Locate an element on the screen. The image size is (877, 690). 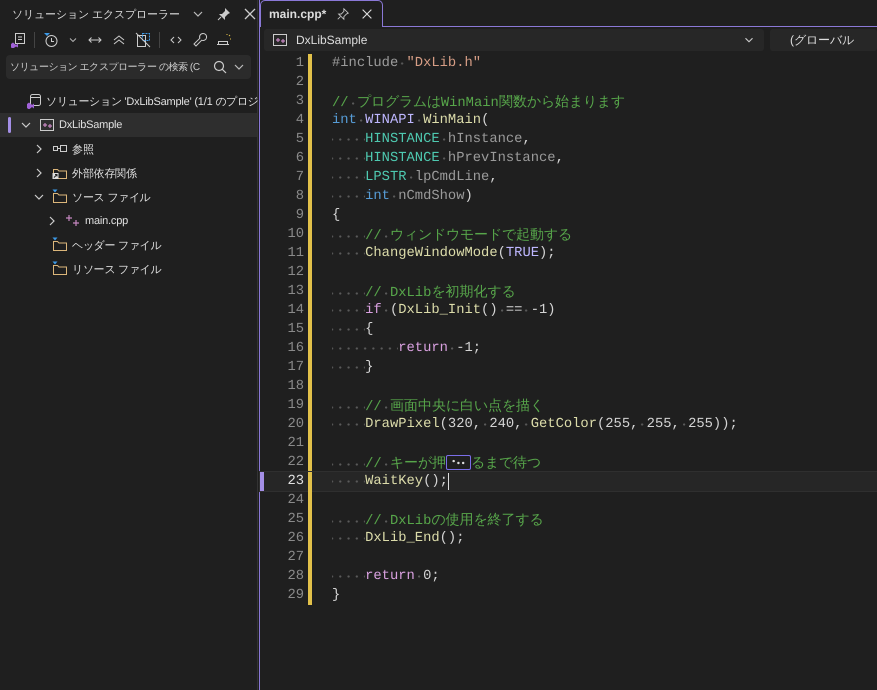
tree-item: main.cpp is located at coordinates (128, 221).